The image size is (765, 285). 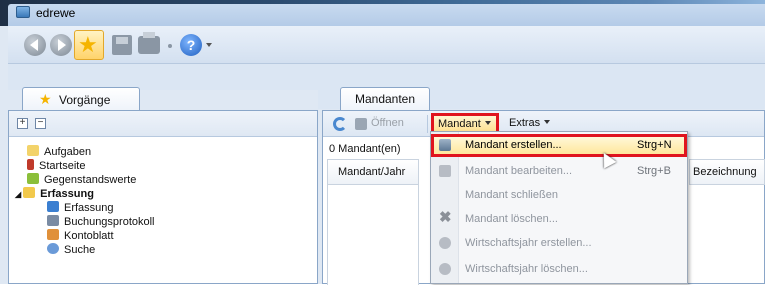 What do you see at coordinates (340, 124) in the screenshot?
I see `refresh-icon` at bounding box center [340, 124].